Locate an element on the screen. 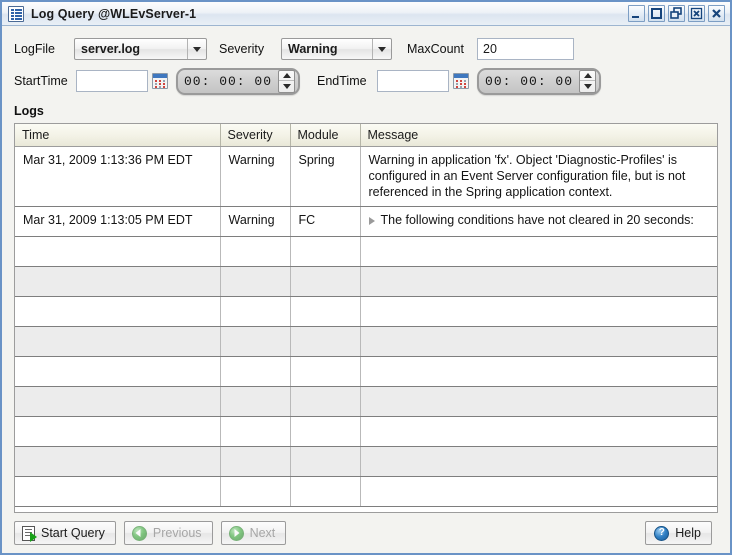  starttime-input is located at coordinates (112, 81).